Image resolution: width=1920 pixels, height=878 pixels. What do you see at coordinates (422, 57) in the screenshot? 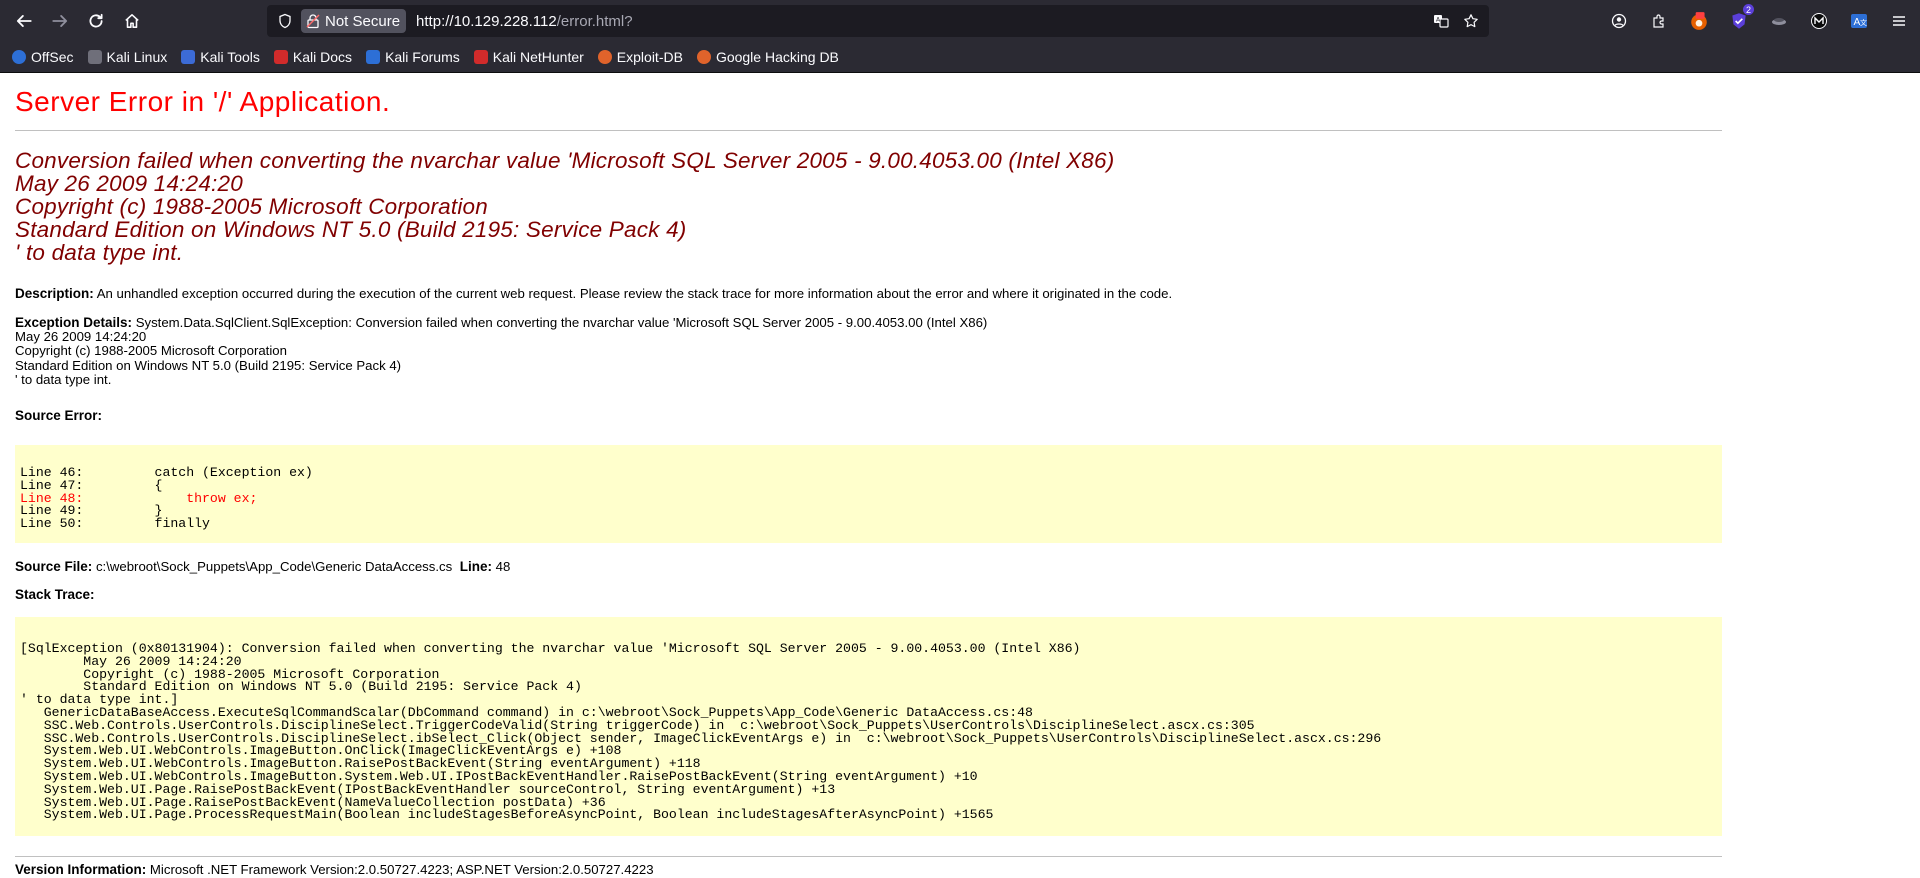
I see `bookmark-label: Kali Forums` at bounding box center [422, 57].